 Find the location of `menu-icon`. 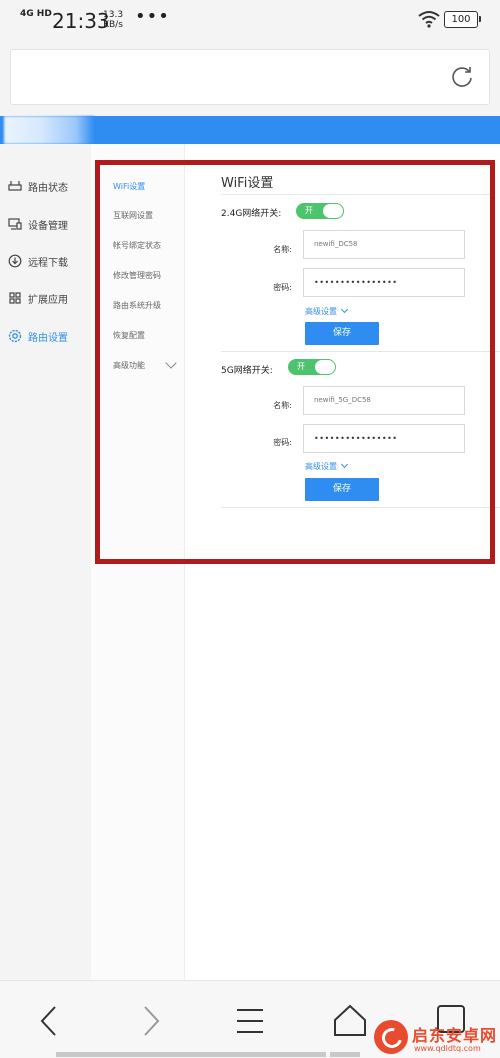

menu-icon is located at coordinates (250, 1021).